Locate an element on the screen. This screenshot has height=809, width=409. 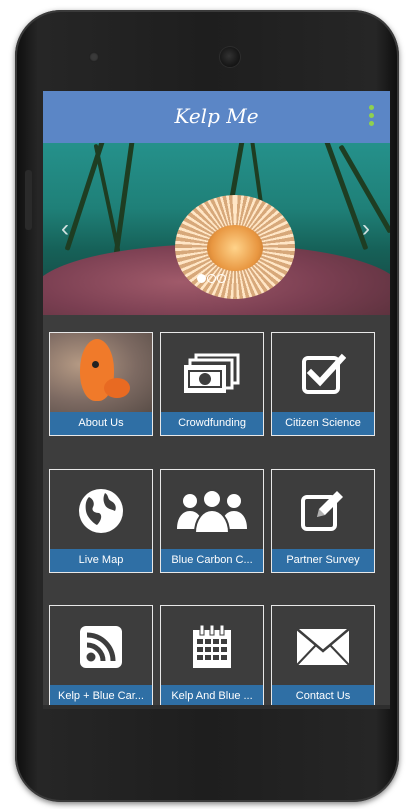
people-group-icon is located at coordinates (212, 511).